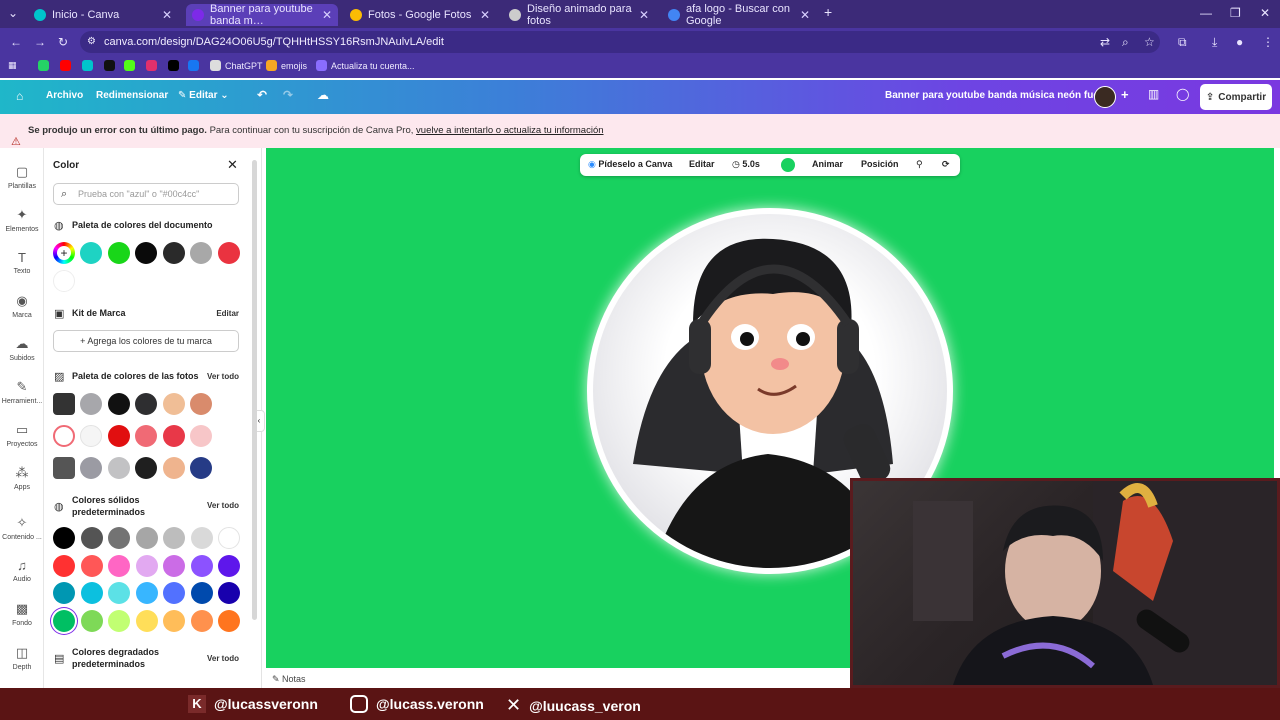 This screenshot has width=1280, height=720. What do you see at coordinates (132, 95) in the screenshot?
I see `resize-menu: Redimensionar` at bounding box center [132, 95].